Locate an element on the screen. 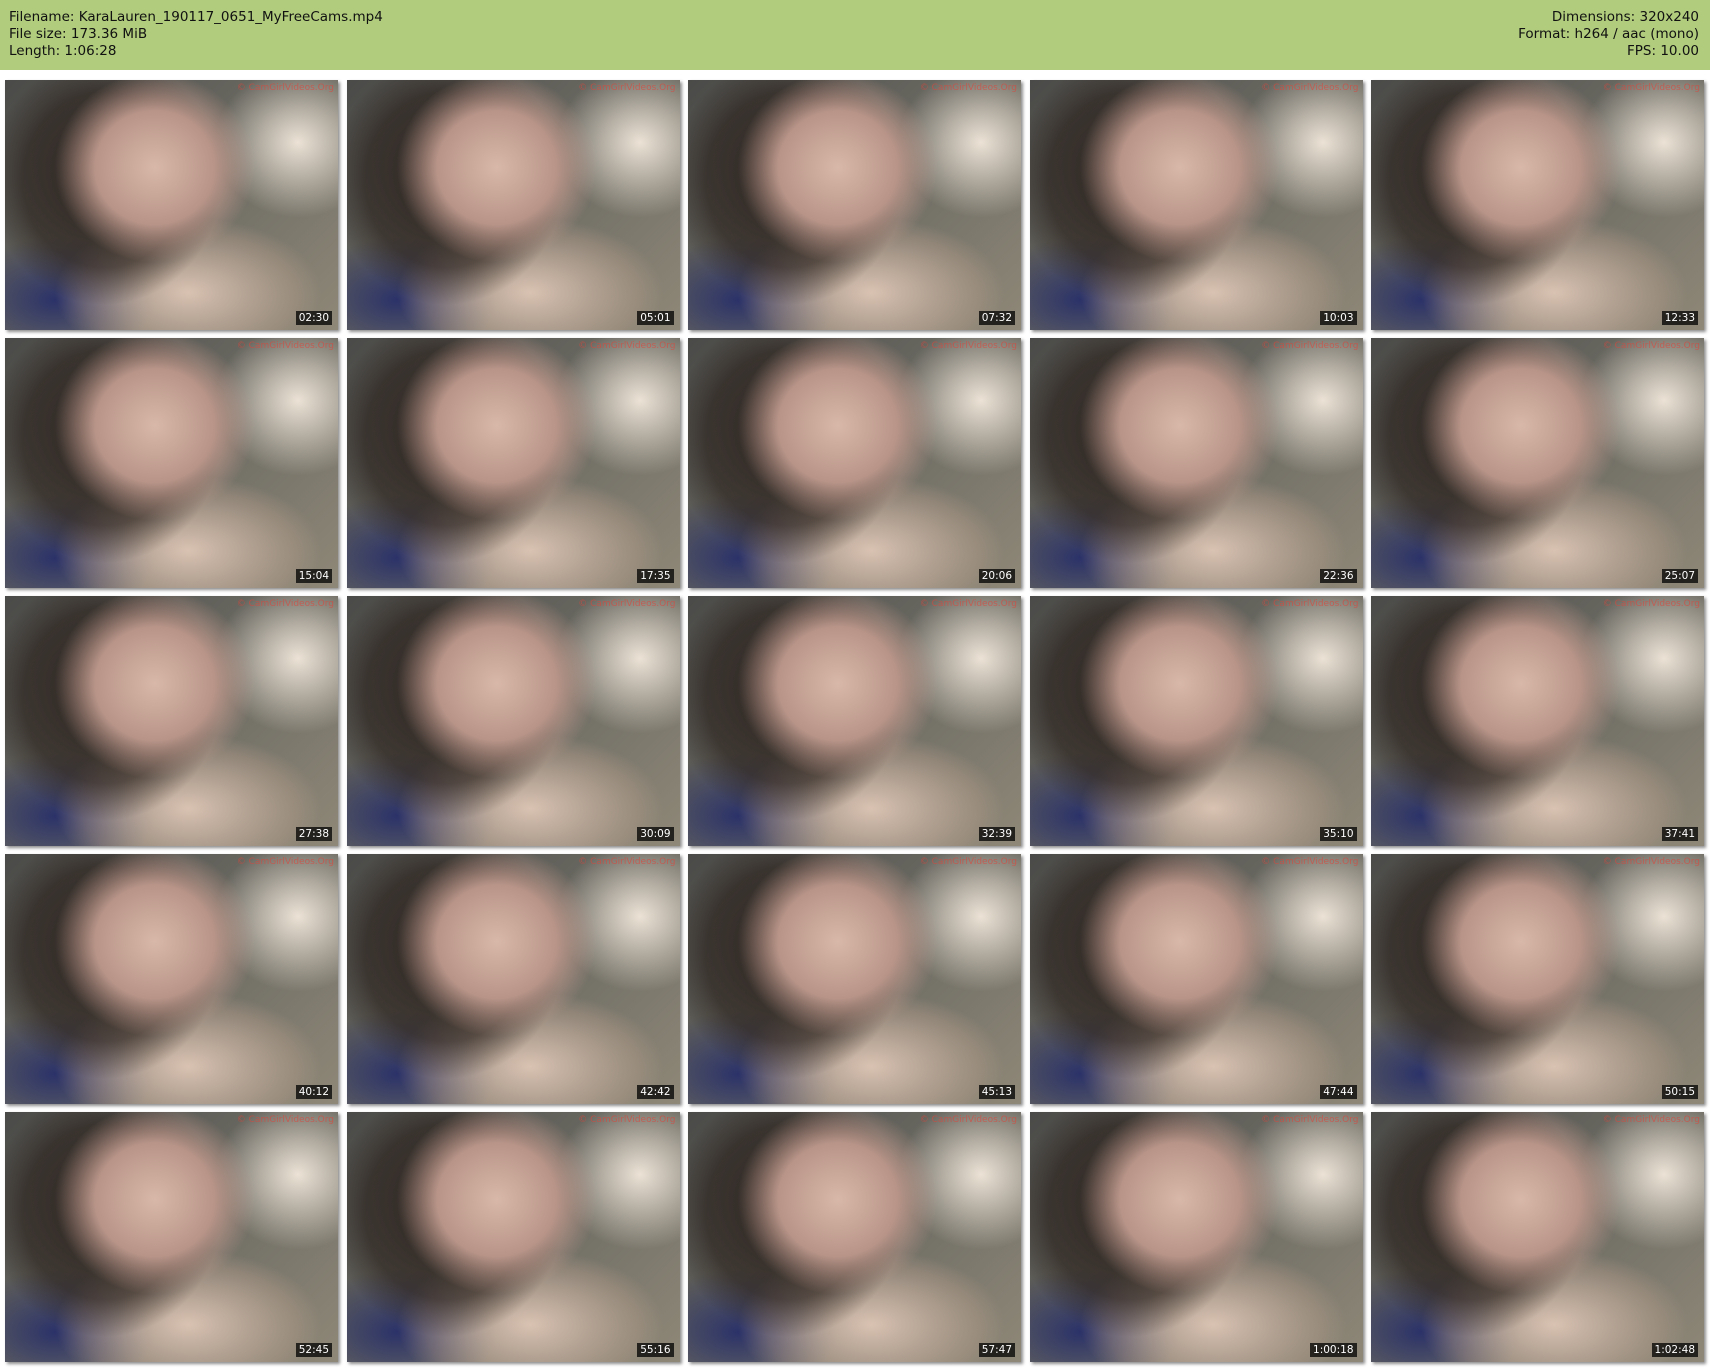 Image resolution: width=1710 pixels, height=1370 pixels. timestamp-label: 10:03 is located at coordinates (1338, 318).